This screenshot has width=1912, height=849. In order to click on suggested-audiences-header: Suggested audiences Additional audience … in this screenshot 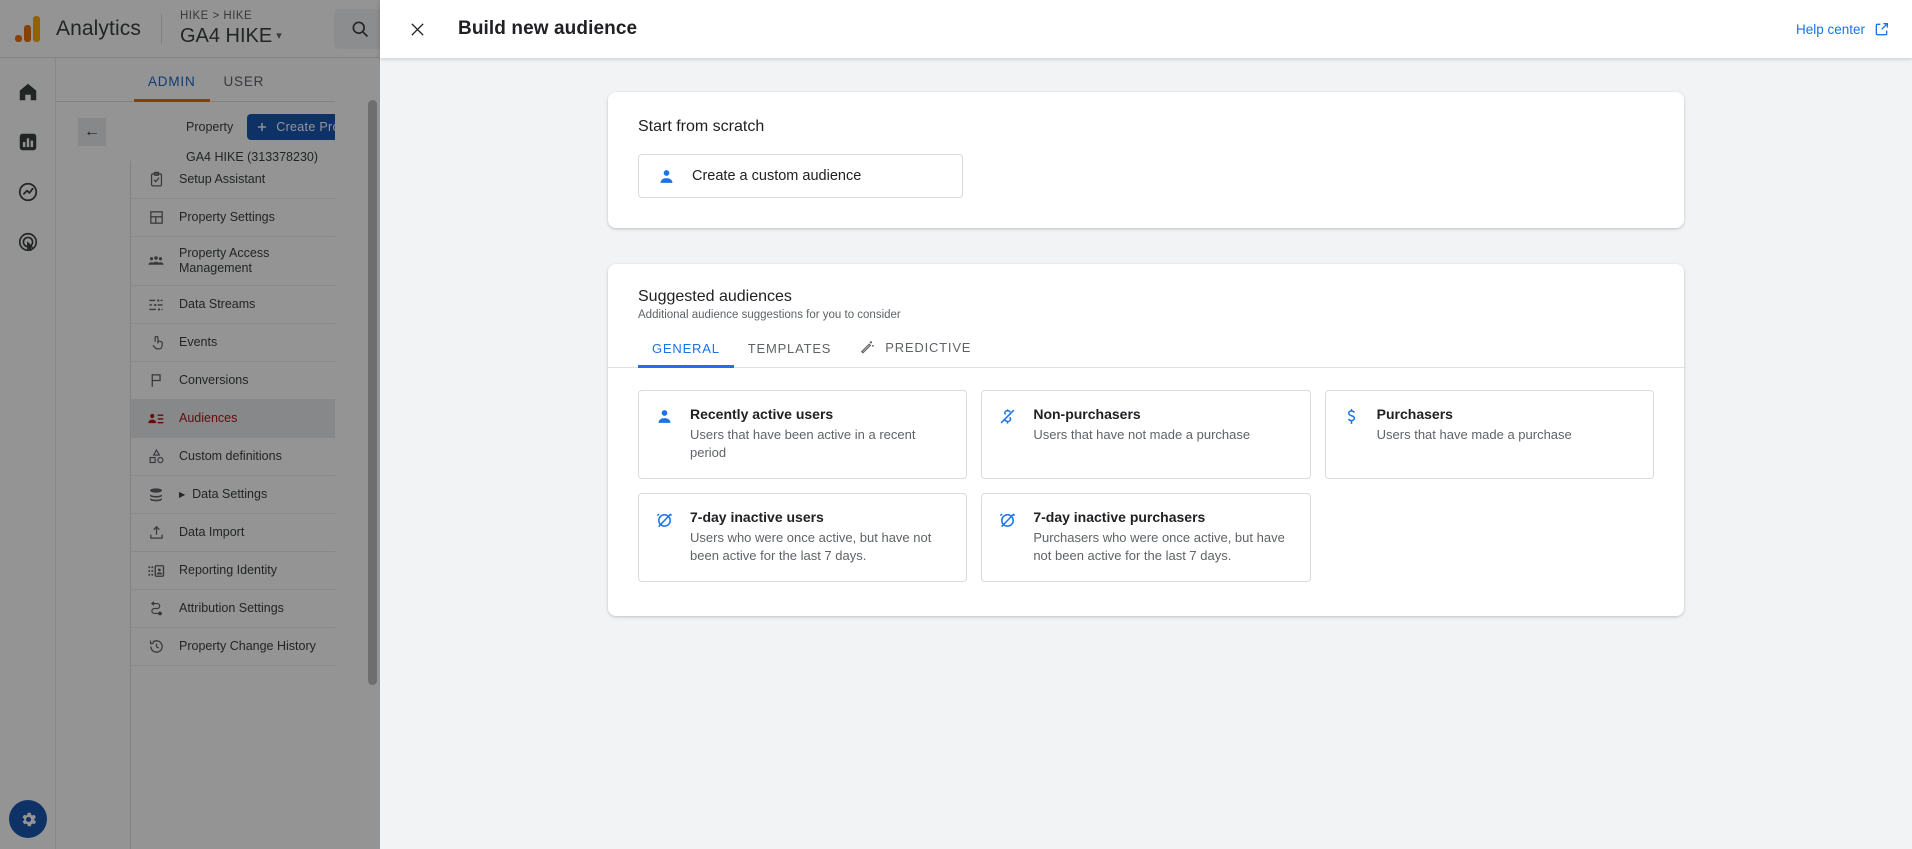, I will do `click(1146, 304)`.